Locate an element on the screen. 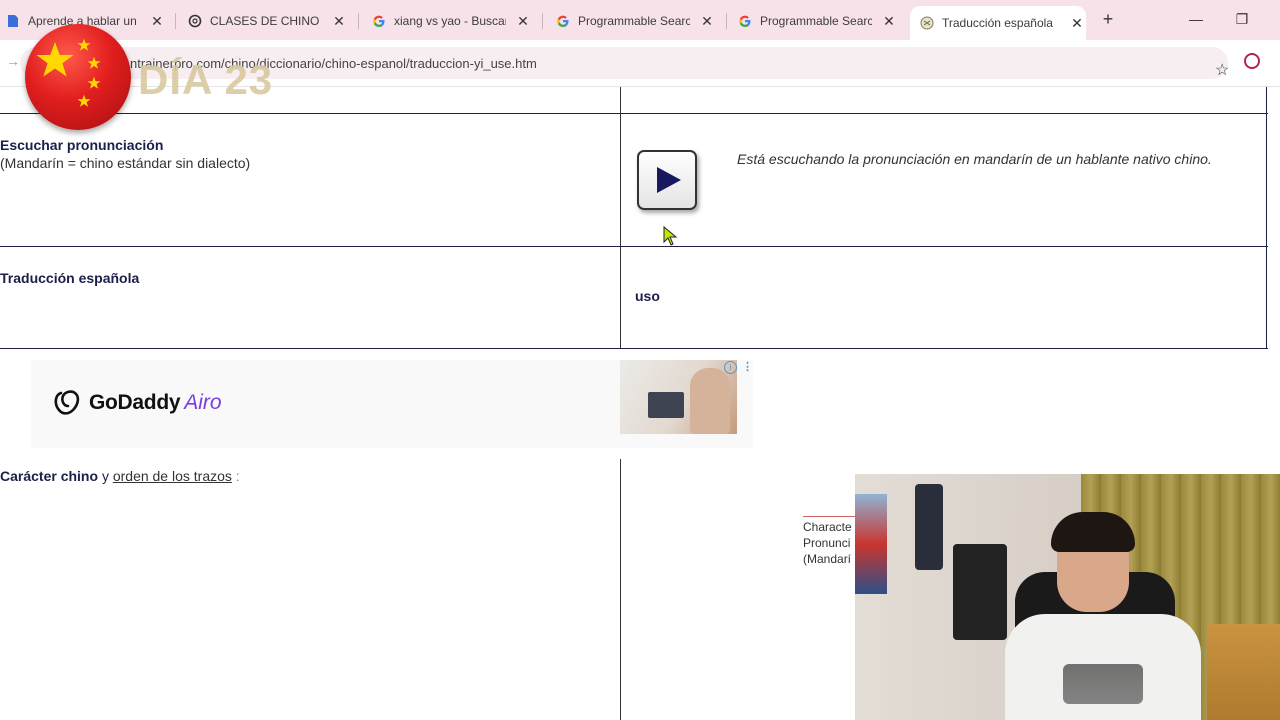  tab-traduccion-espanola: Traducción española ✕ is located at coordinates (998, 23).